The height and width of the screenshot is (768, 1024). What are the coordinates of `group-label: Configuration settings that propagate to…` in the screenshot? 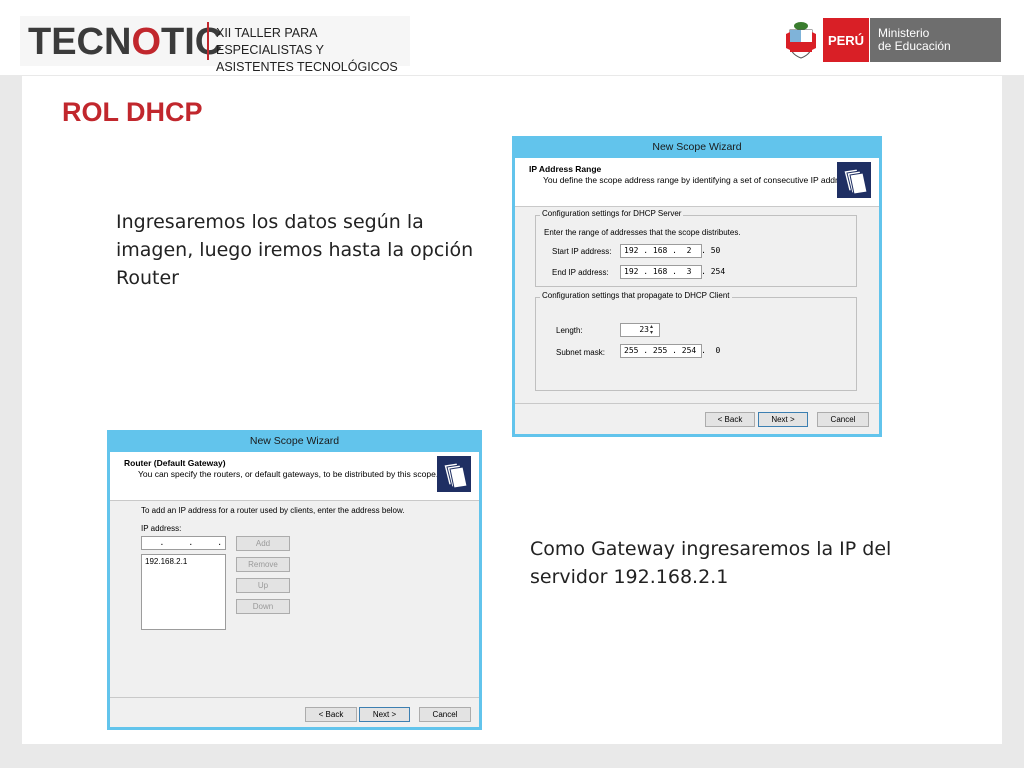 It's located at (636, 295).